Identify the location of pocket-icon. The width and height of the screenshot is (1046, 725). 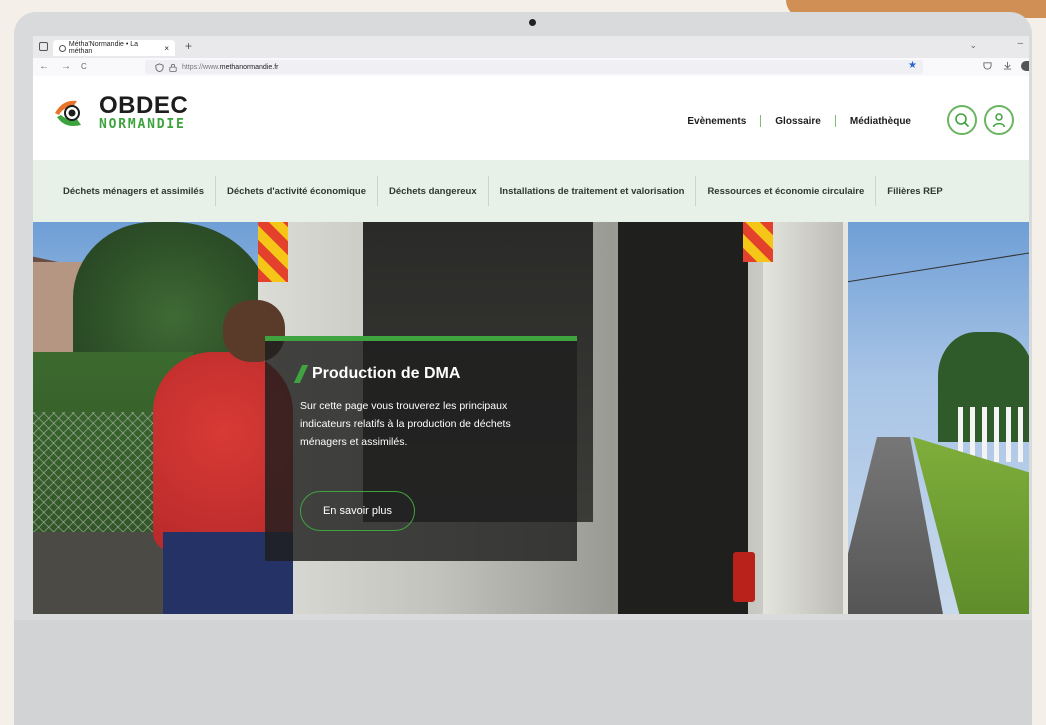
(987, 65).